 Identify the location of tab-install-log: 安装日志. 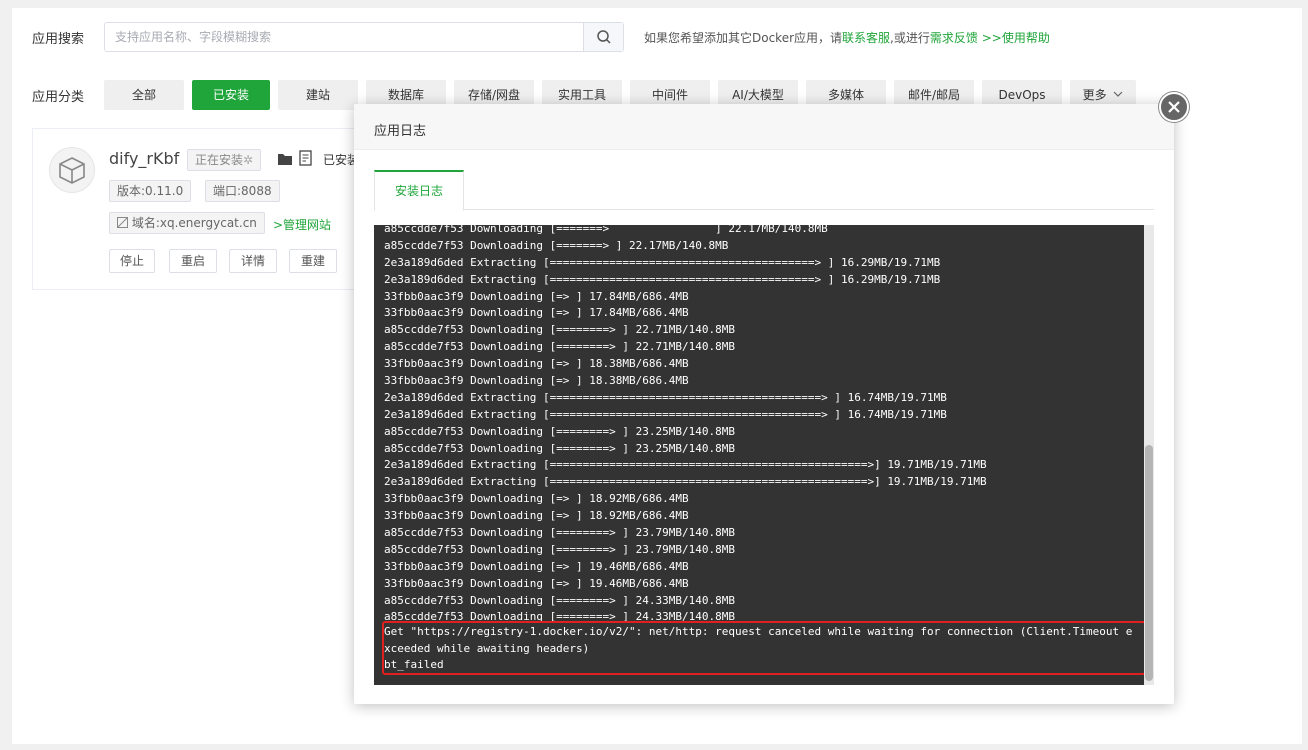
(419, 190).